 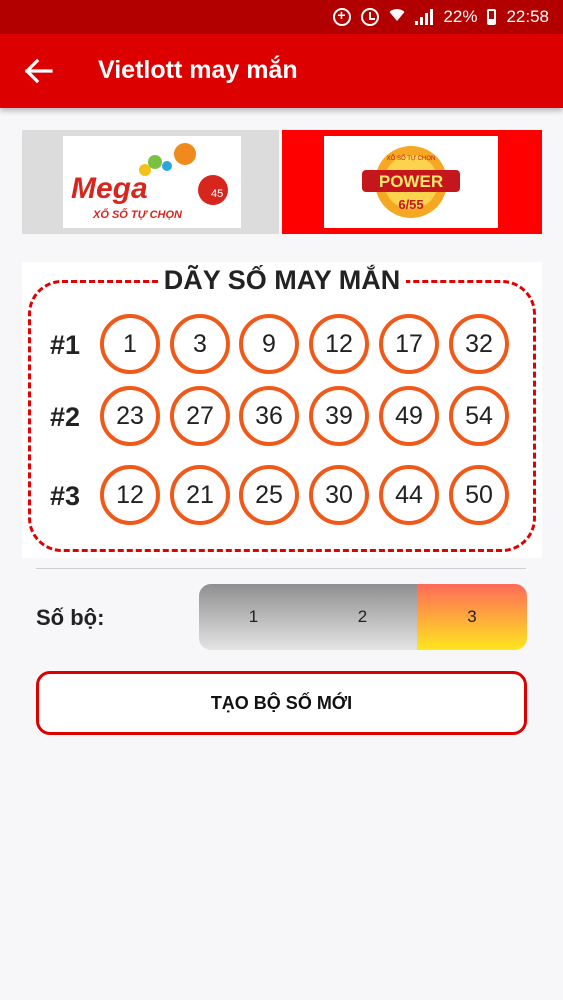 I want to click on page-title: Vietlott may mắn, so click(x=198, y=70).